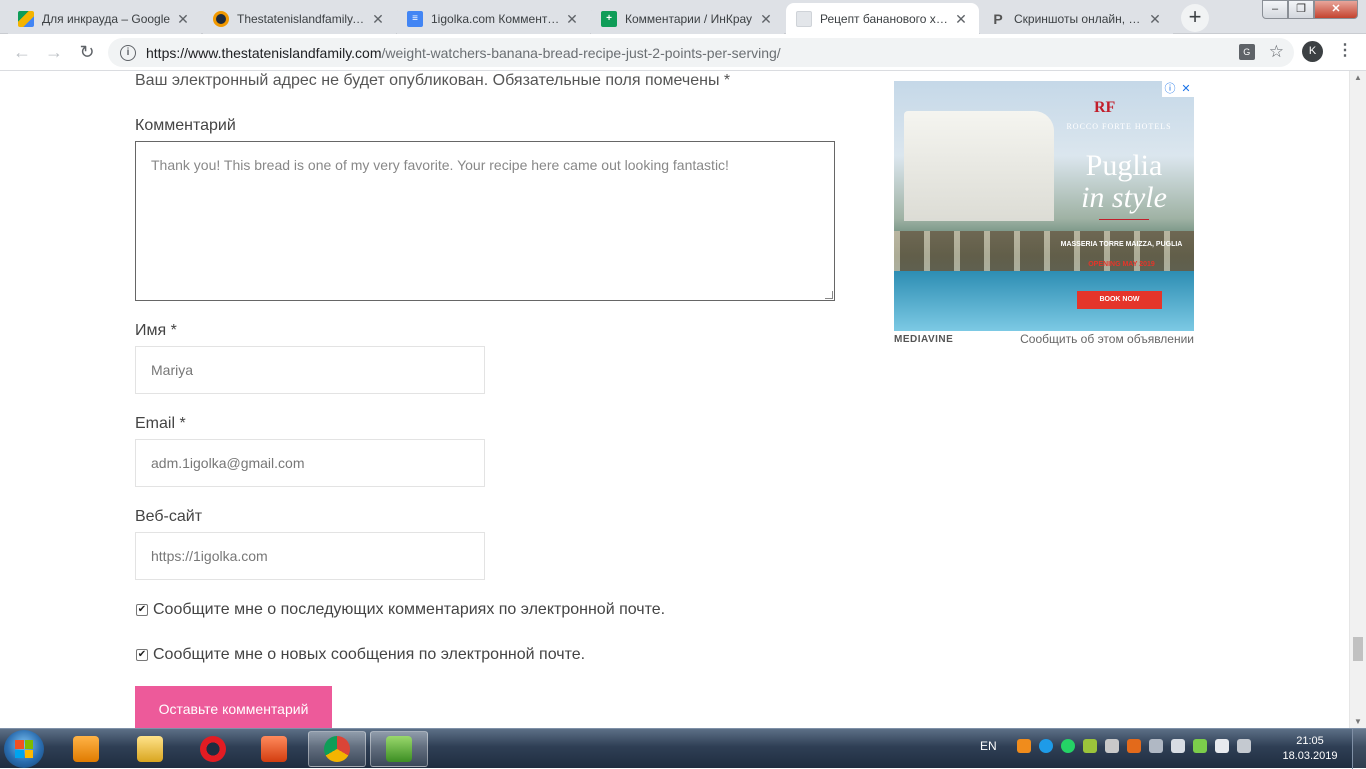 Image resolution: width=1366 pixels, height=769 pixels. I want to click on taskbar-app, so click(399, 749).